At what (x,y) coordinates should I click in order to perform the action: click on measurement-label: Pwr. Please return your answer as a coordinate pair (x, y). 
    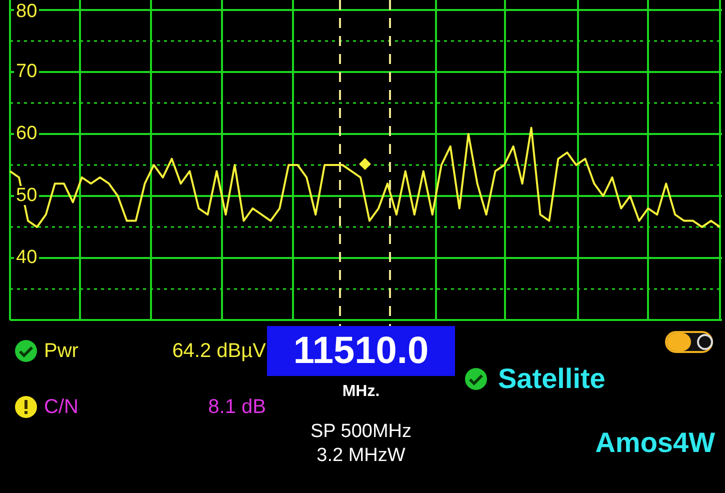
    Looking at the image, I should click on (62, 351).